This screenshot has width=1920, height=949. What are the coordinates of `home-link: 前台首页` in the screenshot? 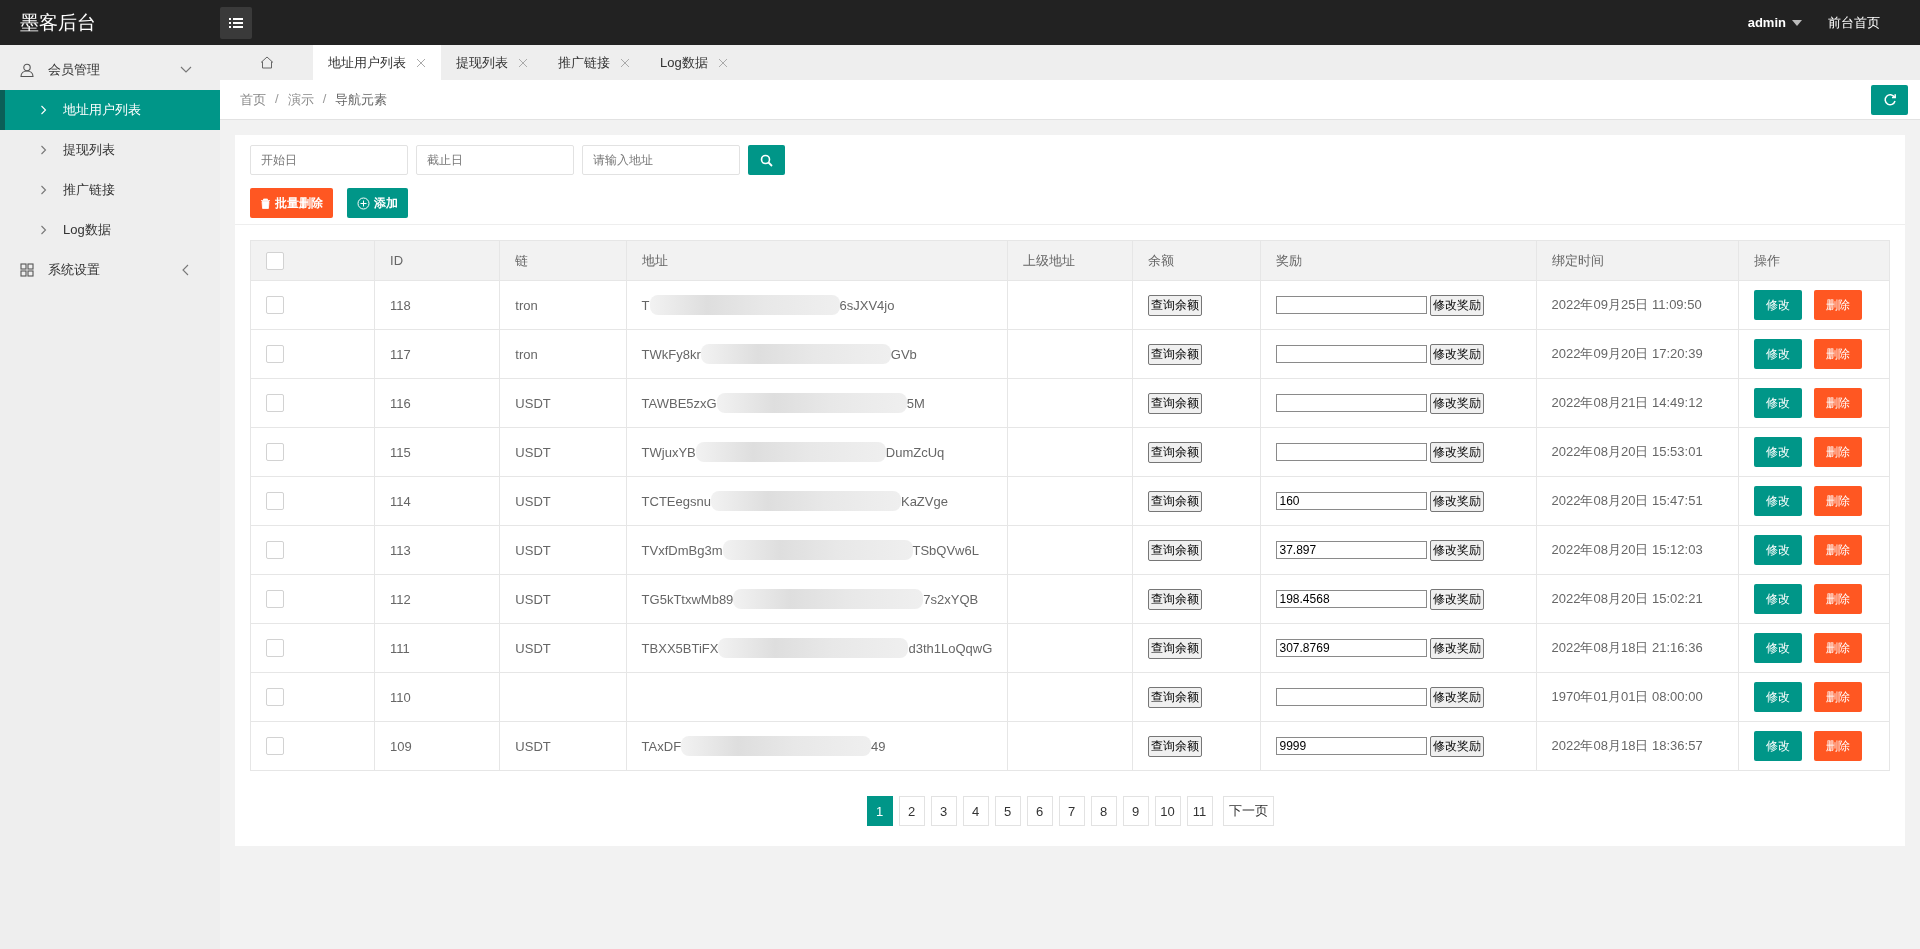 It's located at (1854, 22).